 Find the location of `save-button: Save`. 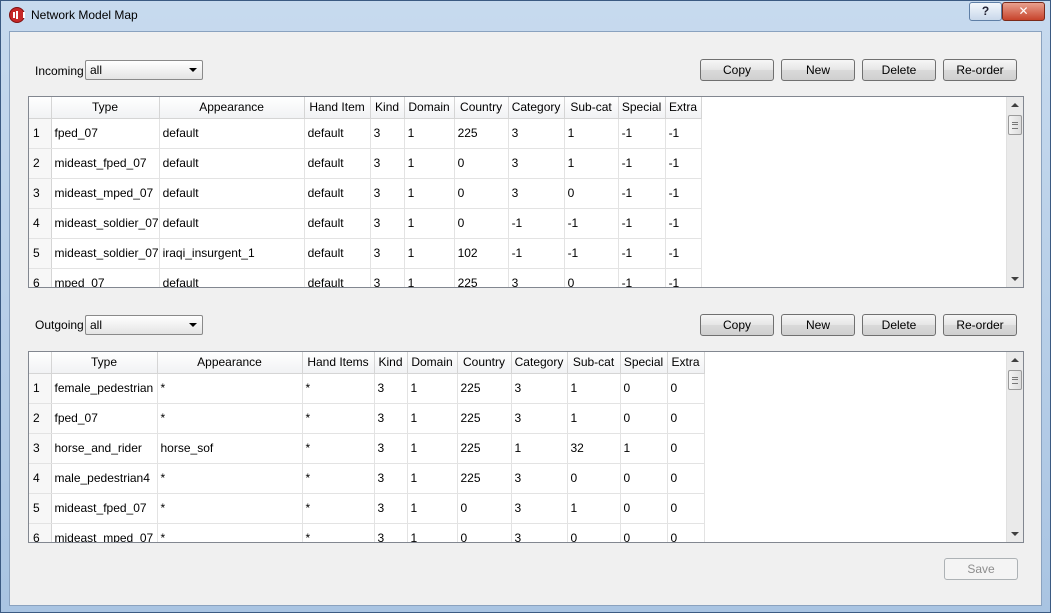

save-button: Save is located at coordinates (981, 569).